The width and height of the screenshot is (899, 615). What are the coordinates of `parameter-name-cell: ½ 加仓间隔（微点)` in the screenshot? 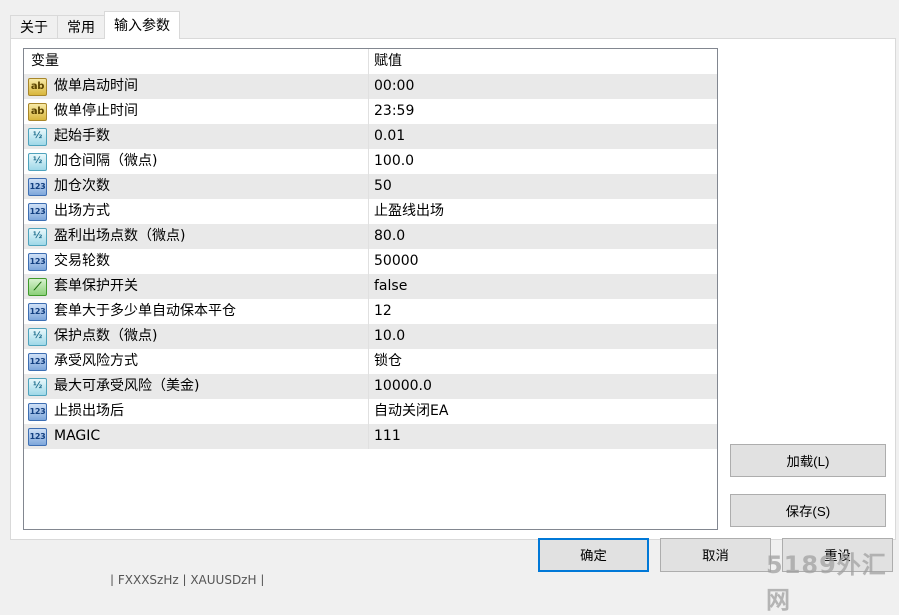 It's located at (196, 161).